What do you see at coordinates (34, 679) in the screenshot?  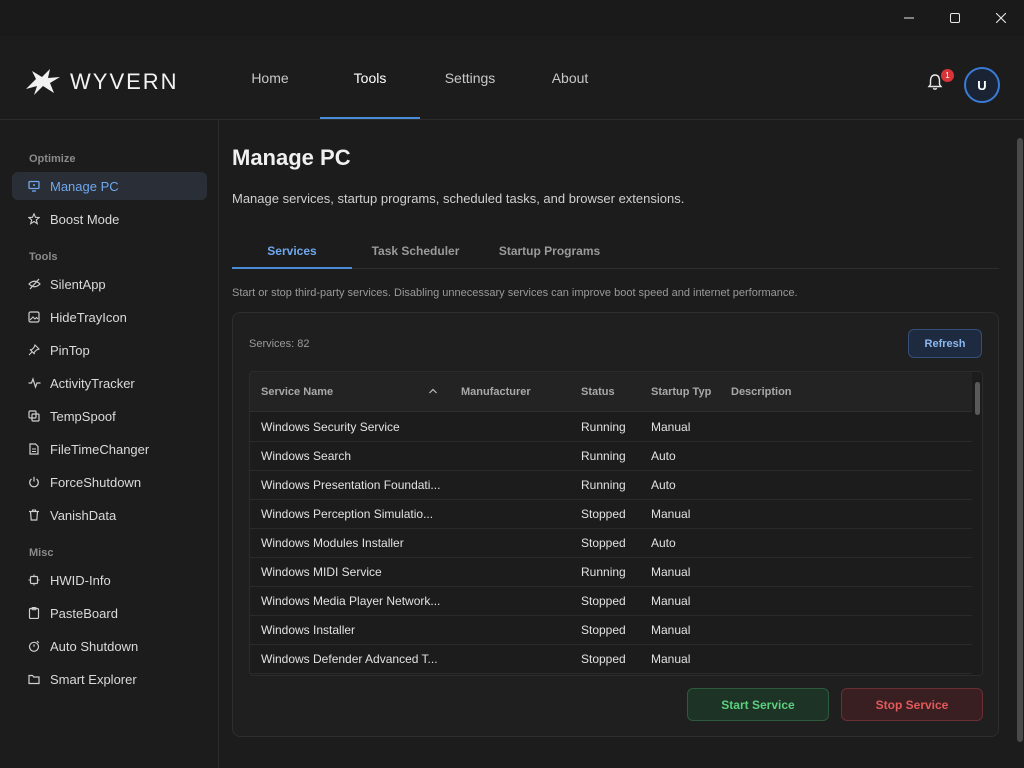 I see `folder-icon` at bounding box center [34, 679].